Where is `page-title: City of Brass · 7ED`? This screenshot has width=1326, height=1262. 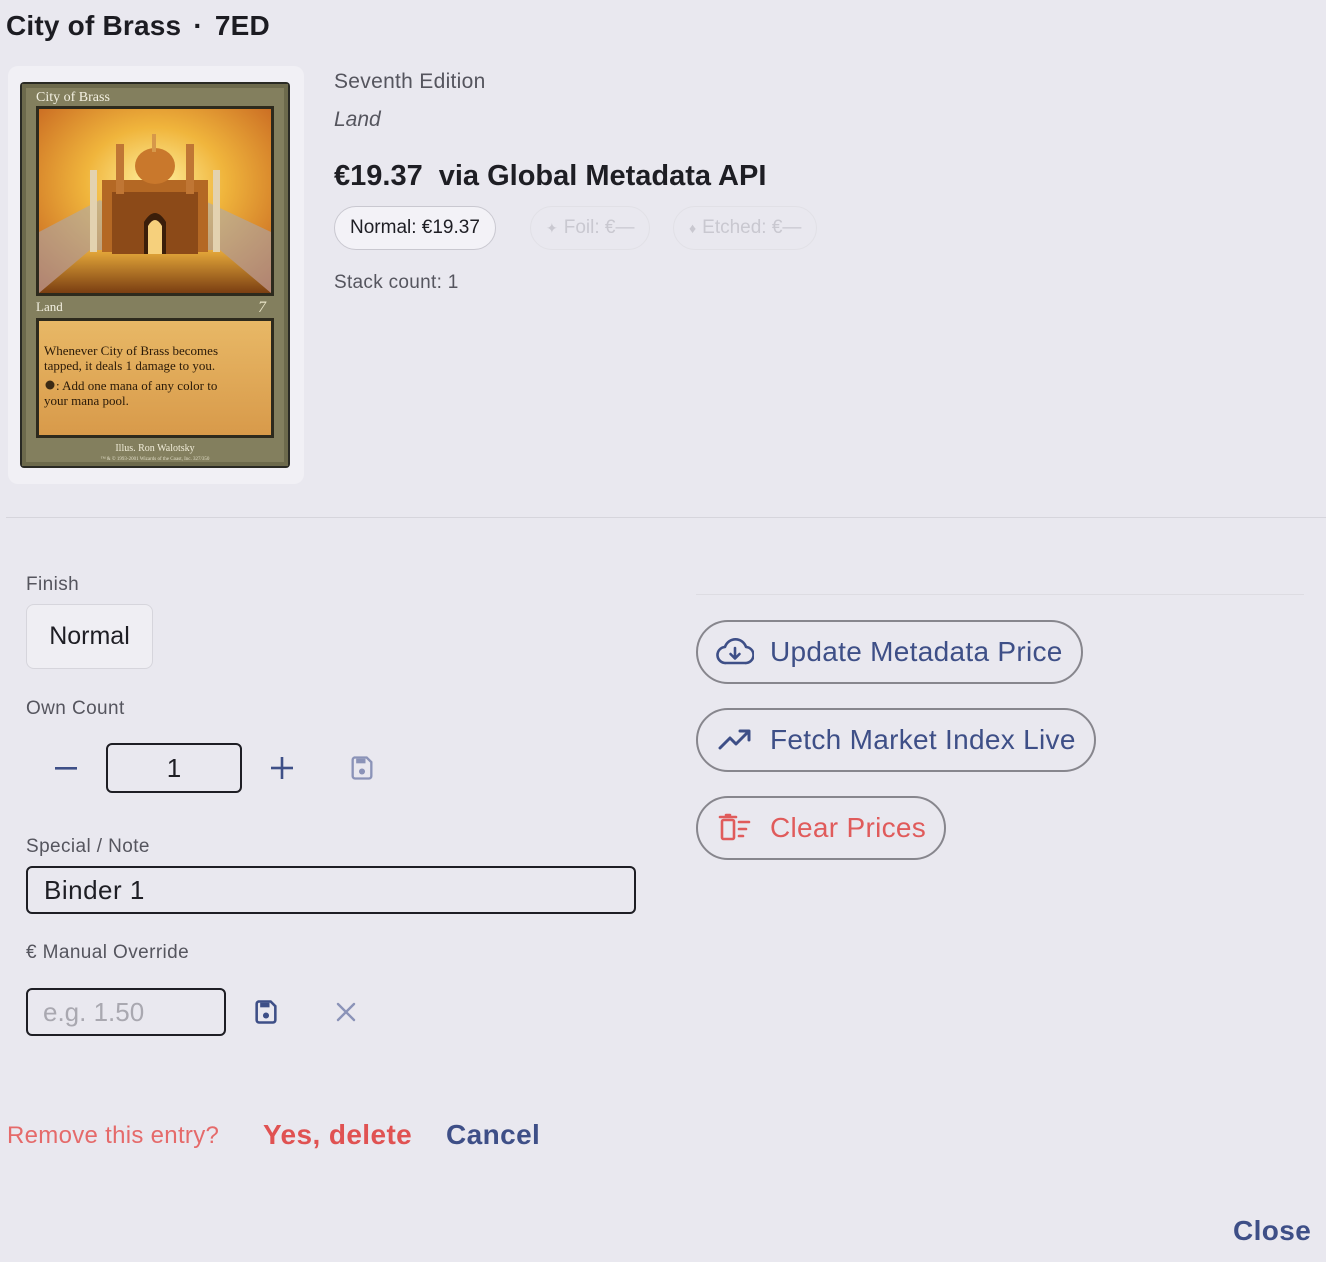
page-title: City of Brass · 7ED is located at coordinates (138, 26).